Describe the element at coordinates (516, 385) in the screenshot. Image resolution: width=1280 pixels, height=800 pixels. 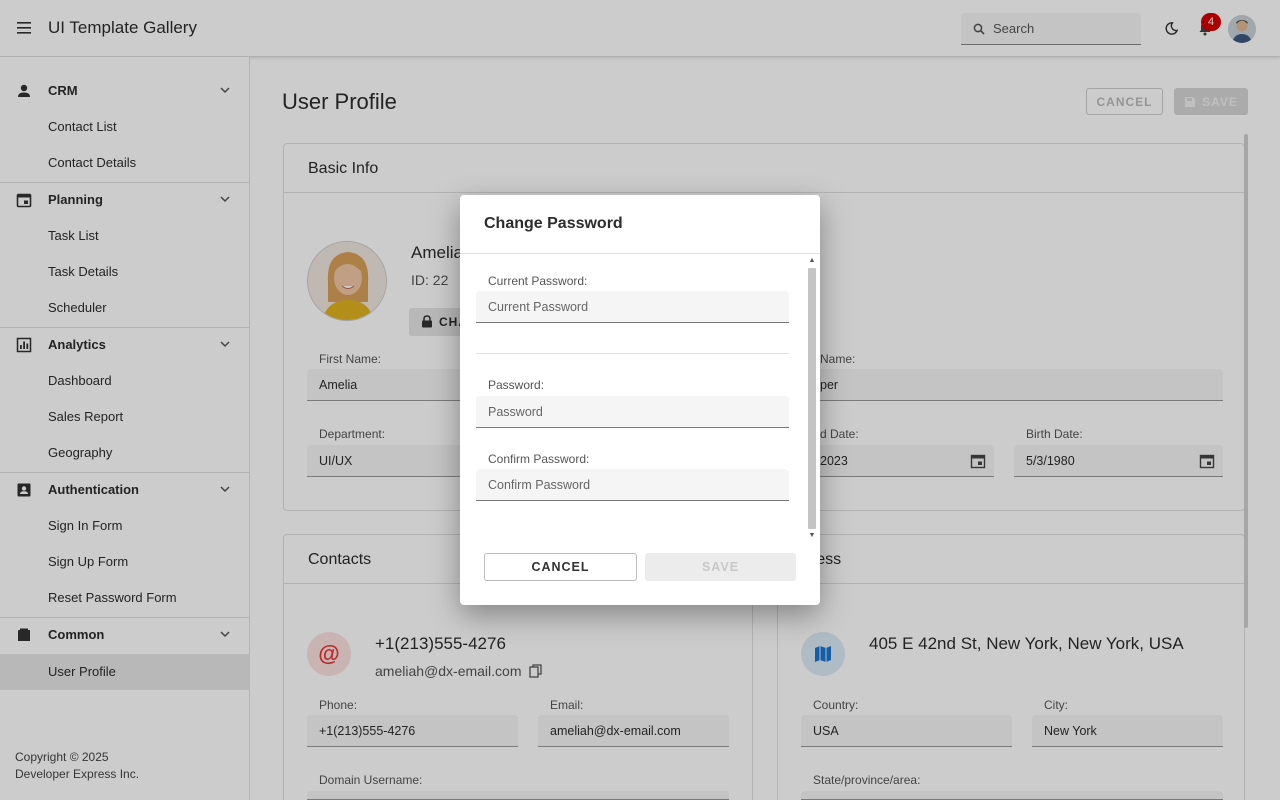
I see `password-label: Password:` at that location.